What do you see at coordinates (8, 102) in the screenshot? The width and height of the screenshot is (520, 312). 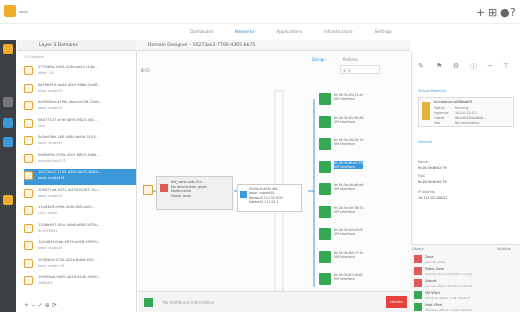 I see `network-icon` at bounding box center [8, 102].